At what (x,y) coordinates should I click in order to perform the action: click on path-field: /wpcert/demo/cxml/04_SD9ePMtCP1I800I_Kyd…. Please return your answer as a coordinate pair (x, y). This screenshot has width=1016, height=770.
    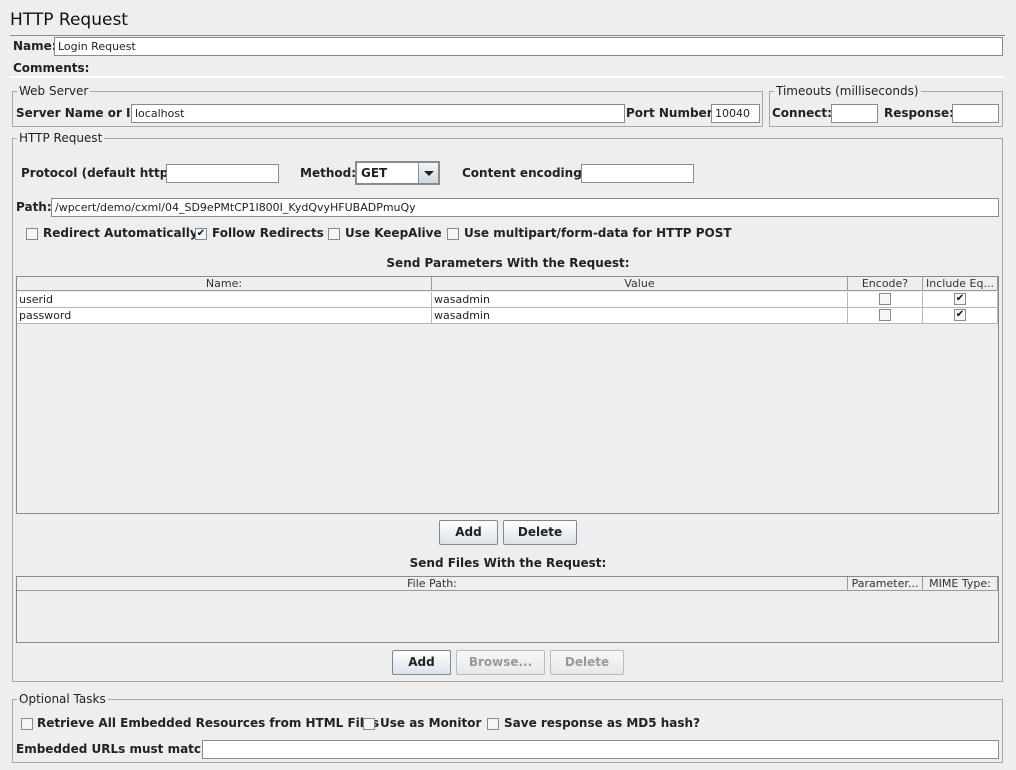
    Looking at the image, I should click on (525, 207).